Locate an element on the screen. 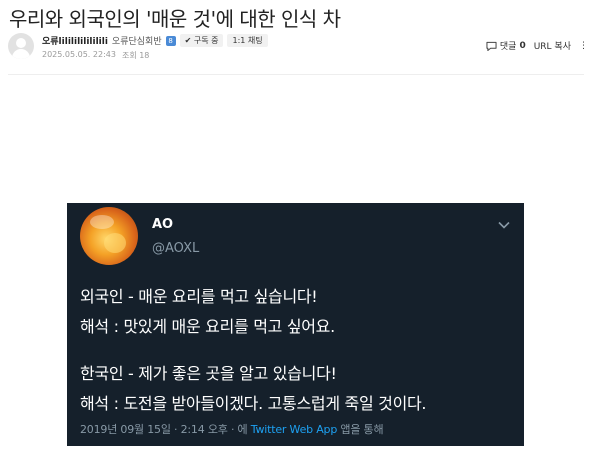 The width and height of the screenshot is (600, 461). author-group: 오류단심회반 is located at coordinates (136, 42).